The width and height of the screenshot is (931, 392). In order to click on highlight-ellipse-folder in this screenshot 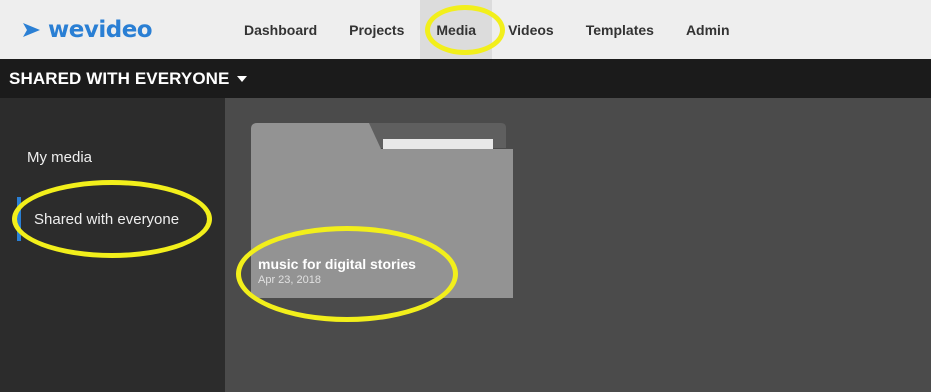, I will do `click(347, 274)`.